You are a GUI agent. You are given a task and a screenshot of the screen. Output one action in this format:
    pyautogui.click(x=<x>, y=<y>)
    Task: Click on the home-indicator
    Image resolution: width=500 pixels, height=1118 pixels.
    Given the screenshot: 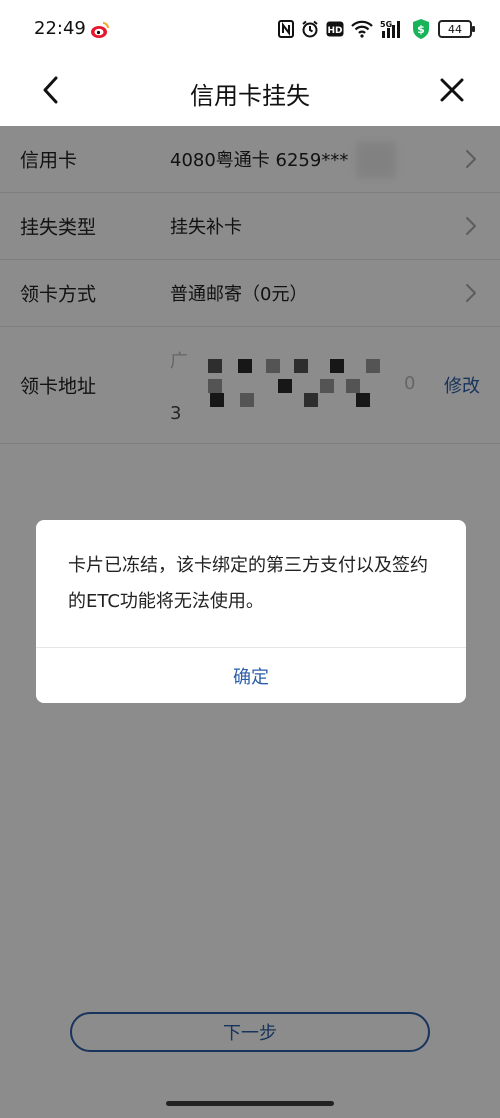 What is the action you would take?
    pyautogui.click(x=250, y=1103)
    